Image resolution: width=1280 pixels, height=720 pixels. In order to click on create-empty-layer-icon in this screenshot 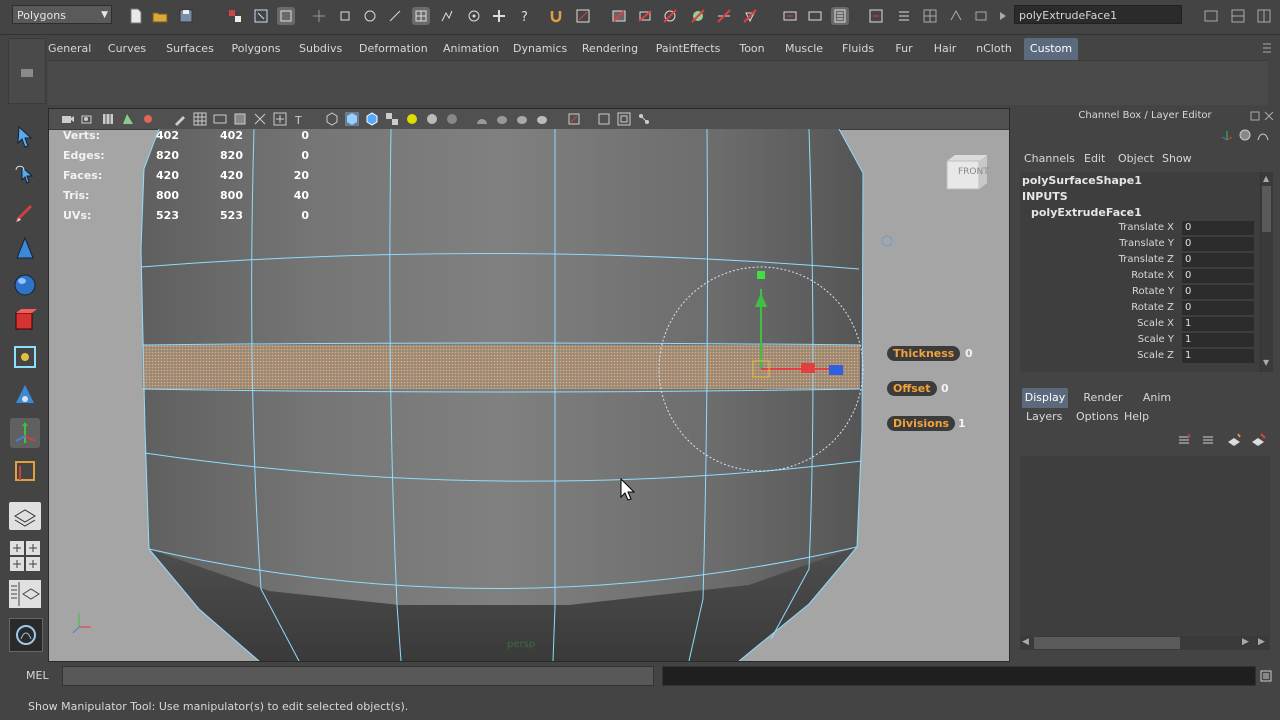, I will do `click(1234, 440)`.